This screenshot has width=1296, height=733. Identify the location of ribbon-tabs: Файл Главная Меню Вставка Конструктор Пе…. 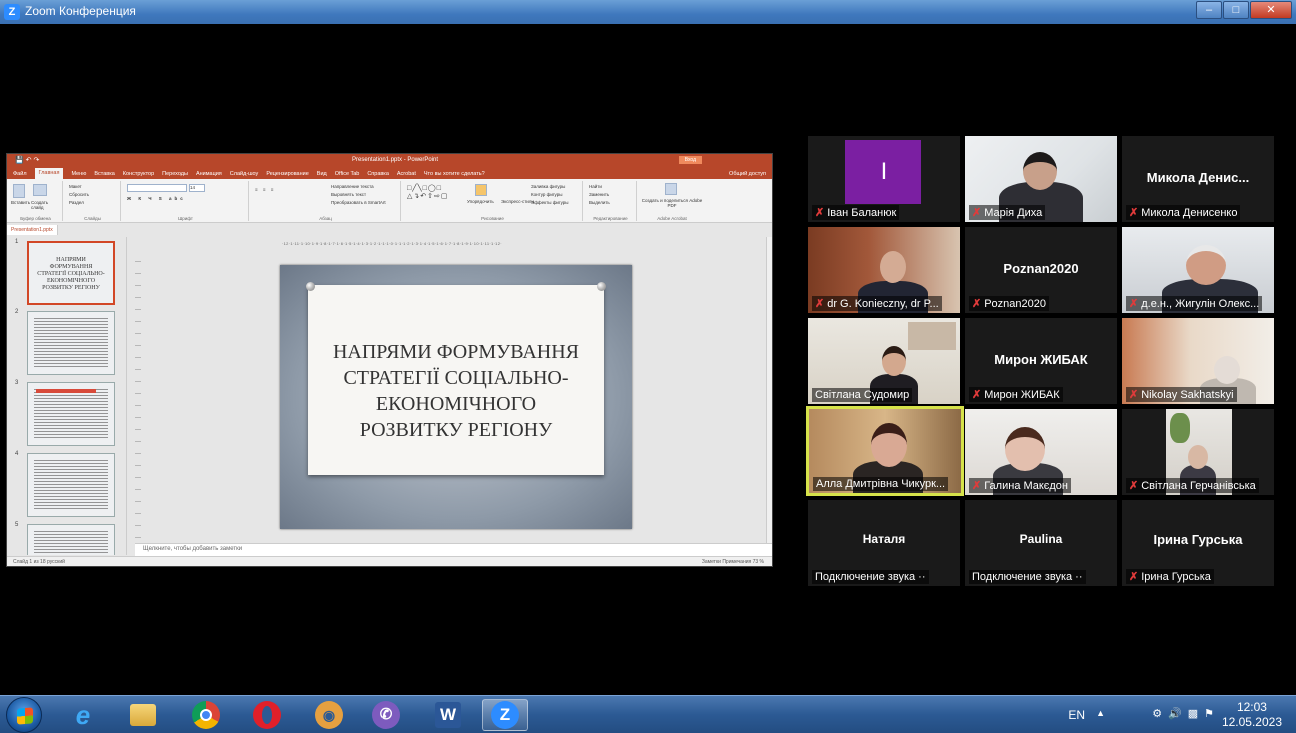
(389, 173).